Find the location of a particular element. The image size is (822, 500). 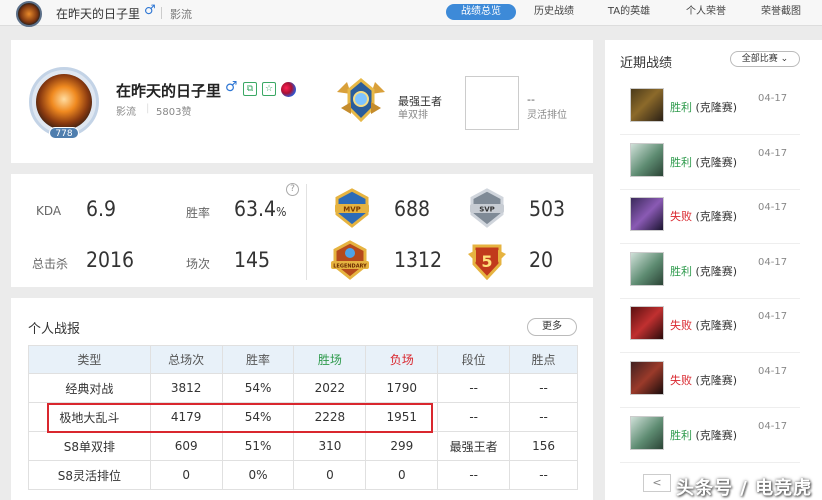

total-kills-label: 总击杀 is located at coordinates (50, 264).